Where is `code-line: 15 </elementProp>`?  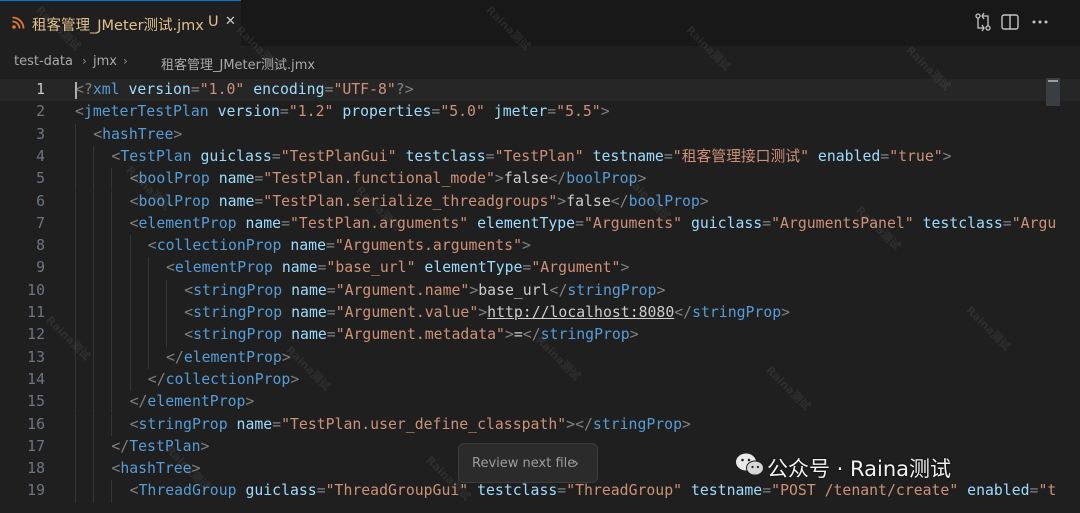
code-line: 15 </elementProp> is located at coordinates (540, 402).